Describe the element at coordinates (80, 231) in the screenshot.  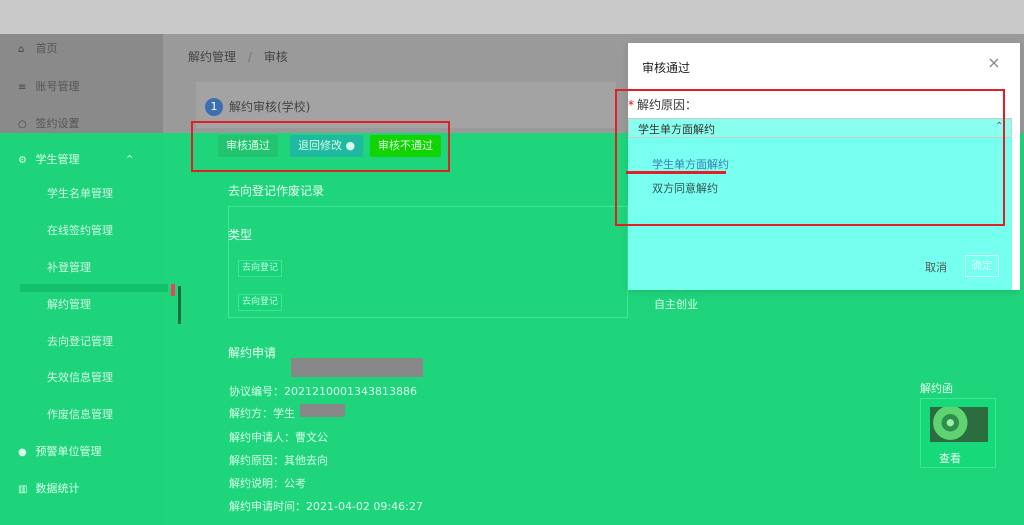
I see `sidebar-item-online-sign: 在线签约管理` at that location.